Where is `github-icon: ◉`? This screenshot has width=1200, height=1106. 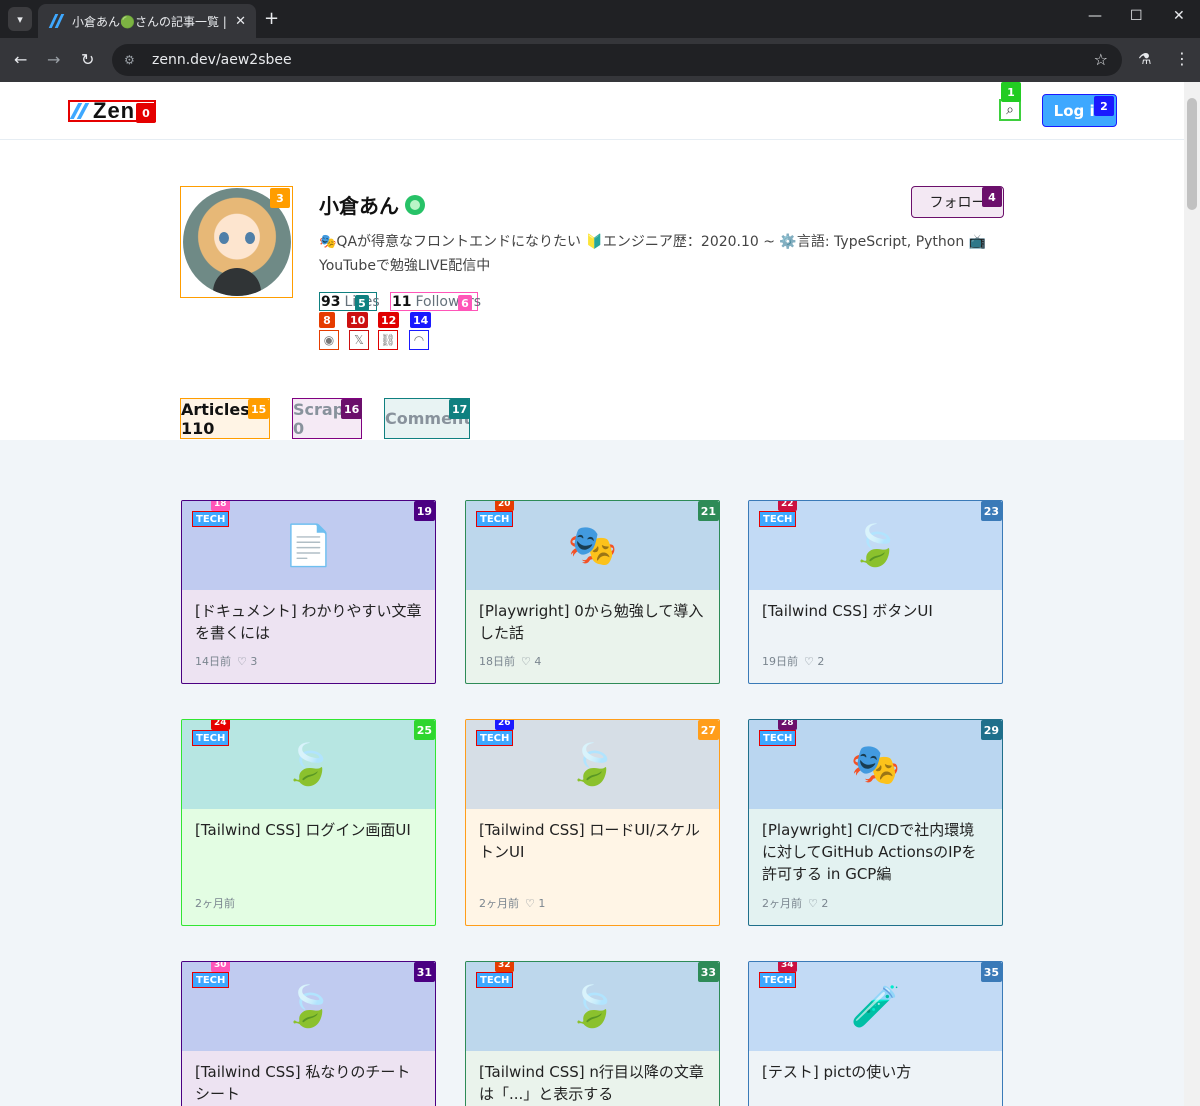 github-icon: ◉ is located at coordinates (329, 340).